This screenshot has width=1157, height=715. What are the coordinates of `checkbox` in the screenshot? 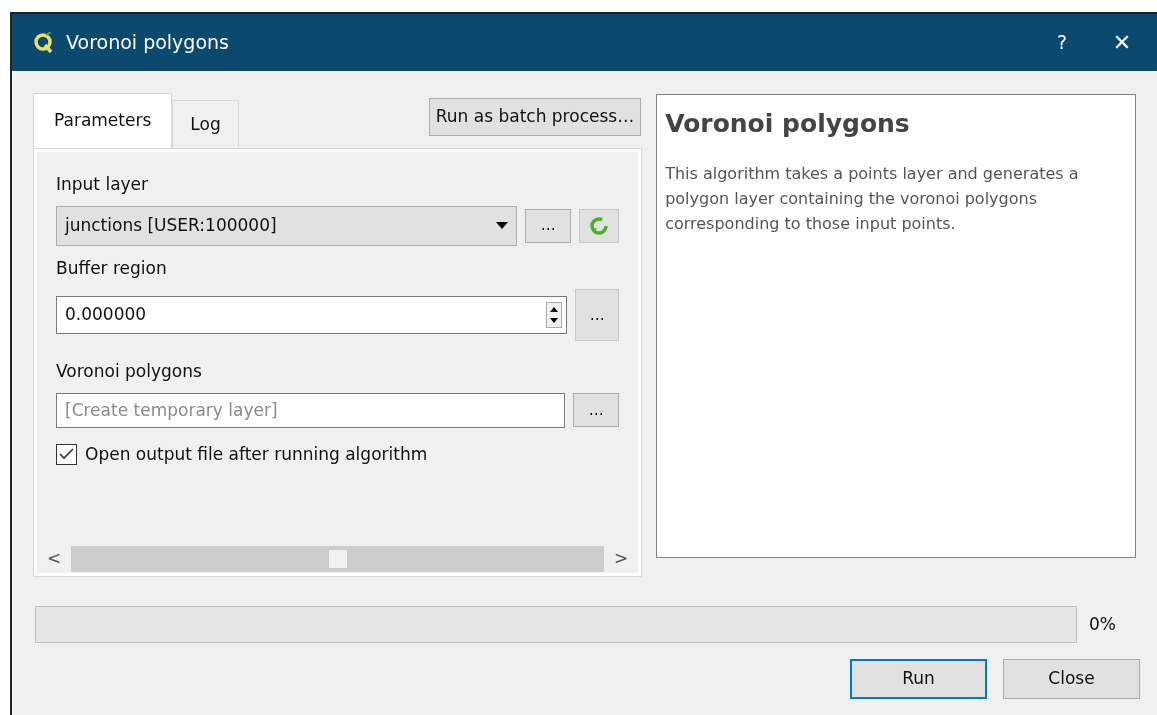 It's located at (66, 454).